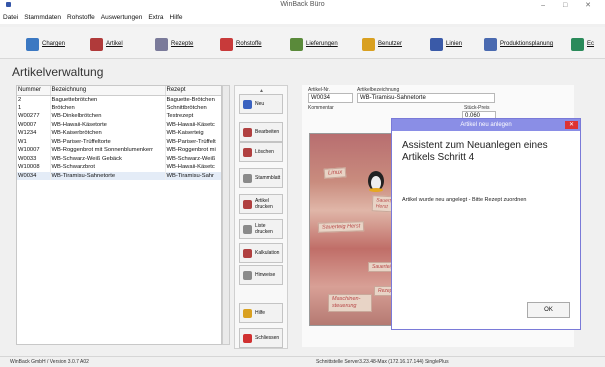 The height and width of the screenshot is (367, 605). I want to click on window-controls: – □ ✕, so click(570, 5).